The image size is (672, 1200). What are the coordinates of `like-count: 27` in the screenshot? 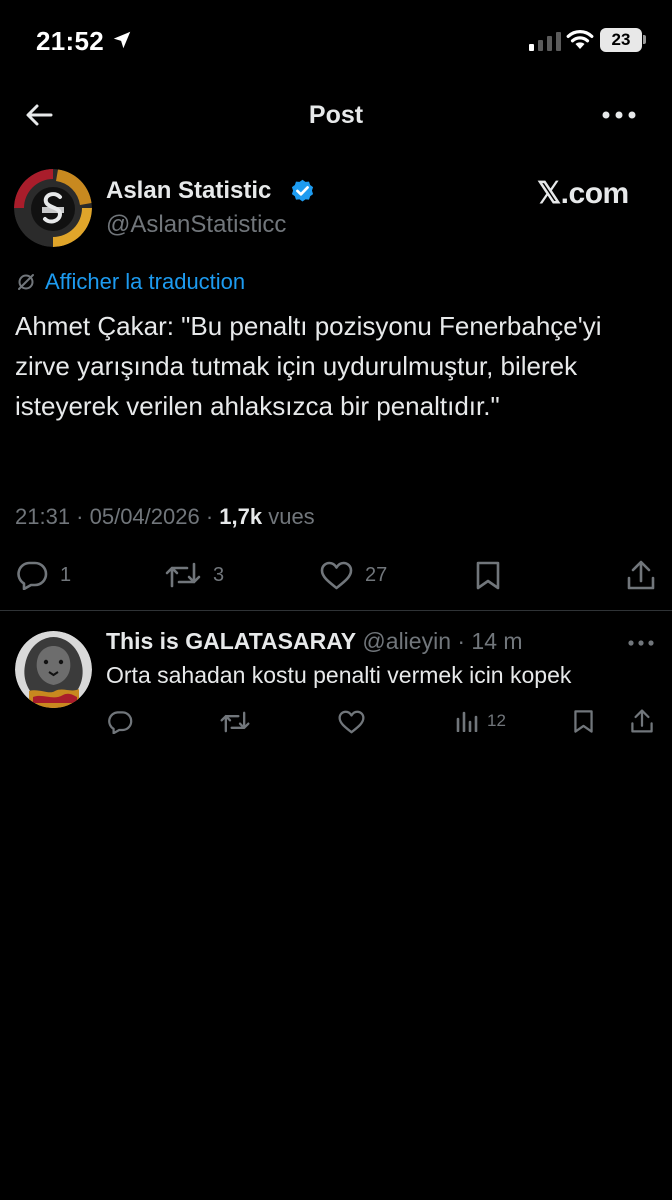 It's located at (376, 575).